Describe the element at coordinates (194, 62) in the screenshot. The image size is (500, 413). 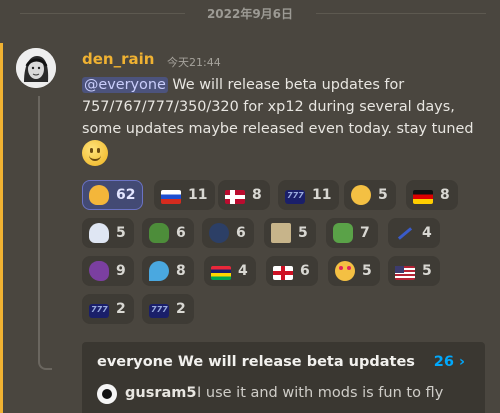
I see `message-timestamp: 今天21:44` at that location.